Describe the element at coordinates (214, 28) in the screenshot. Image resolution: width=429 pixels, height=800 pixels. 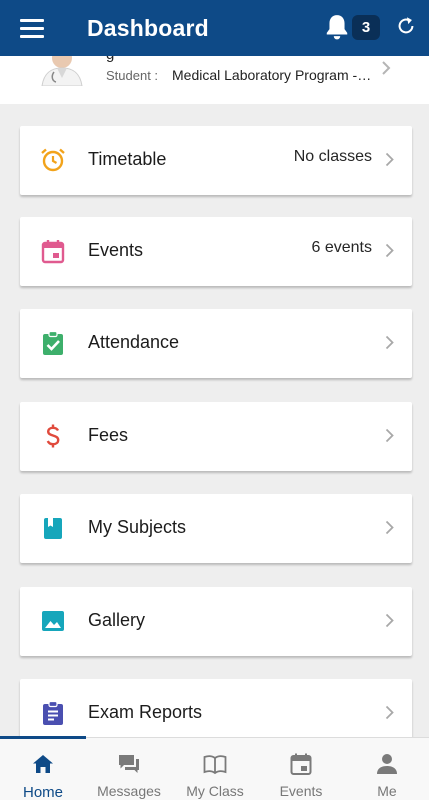
I see `app-bar: Dashboard 3` at that location.